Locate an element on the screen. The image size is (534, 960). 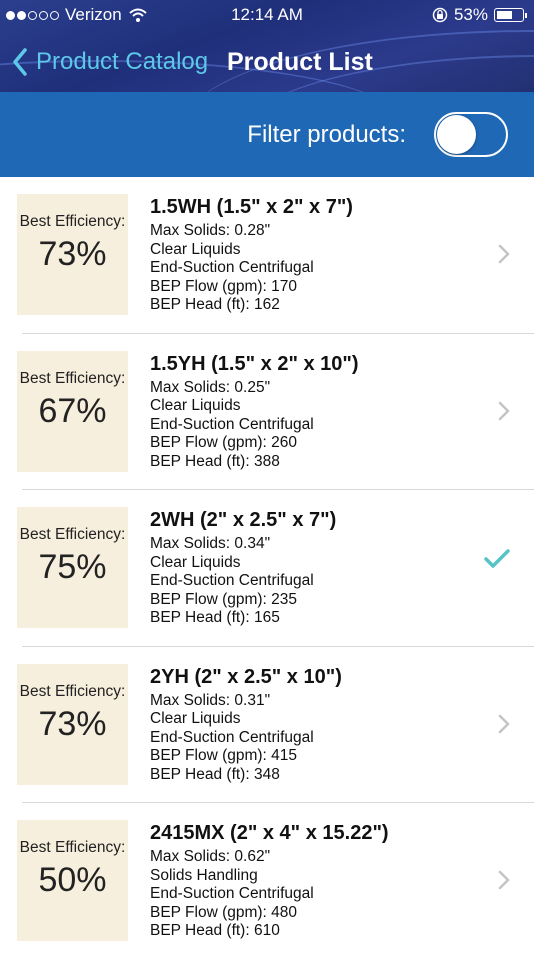
product-name: 1.5WH (1.5" x 2" x 7") is located at coordinates (251, 207).